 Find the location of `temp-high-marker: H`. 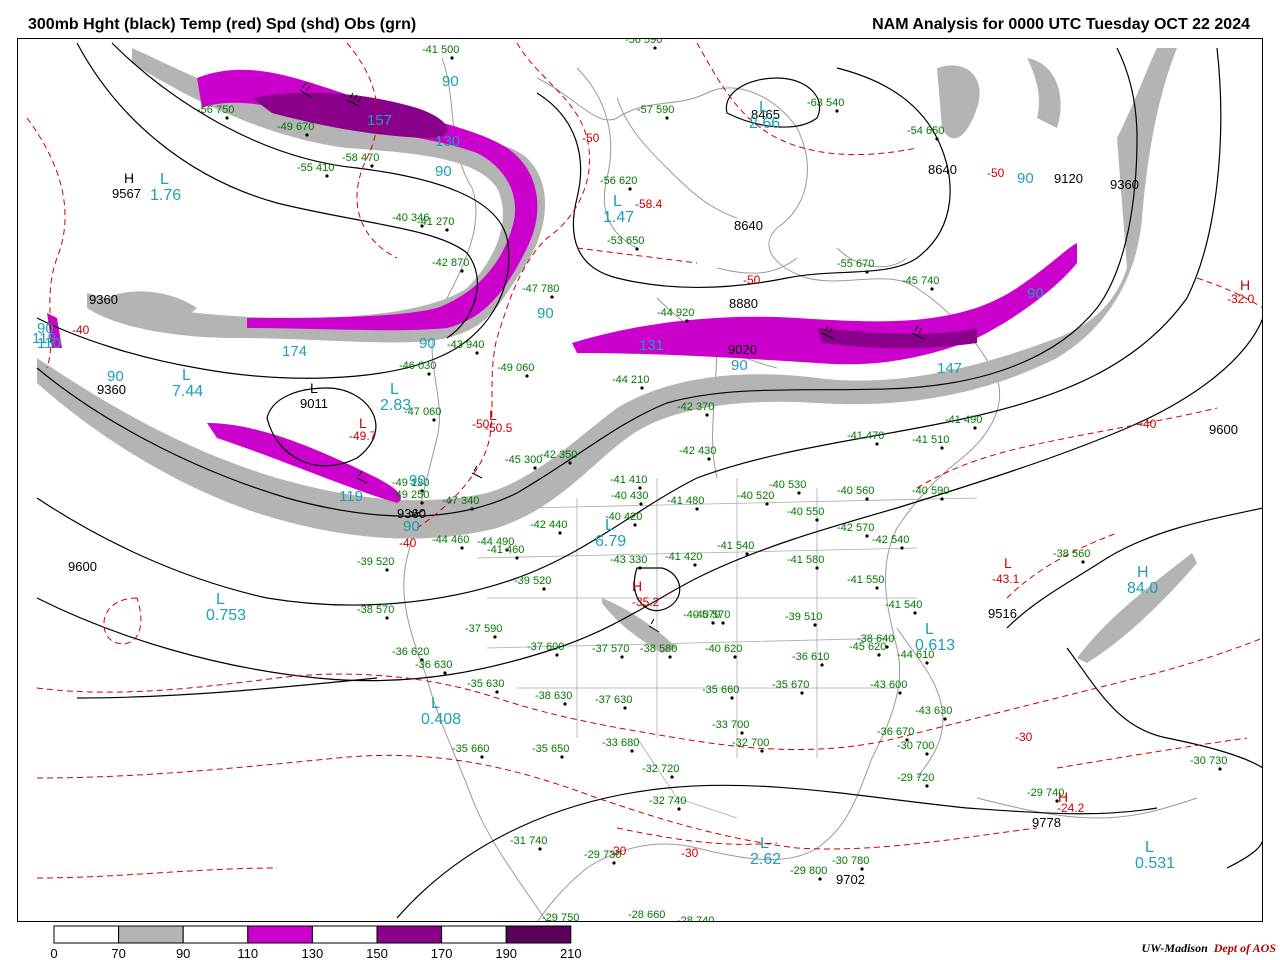

temp-high-marker: H is located at coordinates (1063, 797).